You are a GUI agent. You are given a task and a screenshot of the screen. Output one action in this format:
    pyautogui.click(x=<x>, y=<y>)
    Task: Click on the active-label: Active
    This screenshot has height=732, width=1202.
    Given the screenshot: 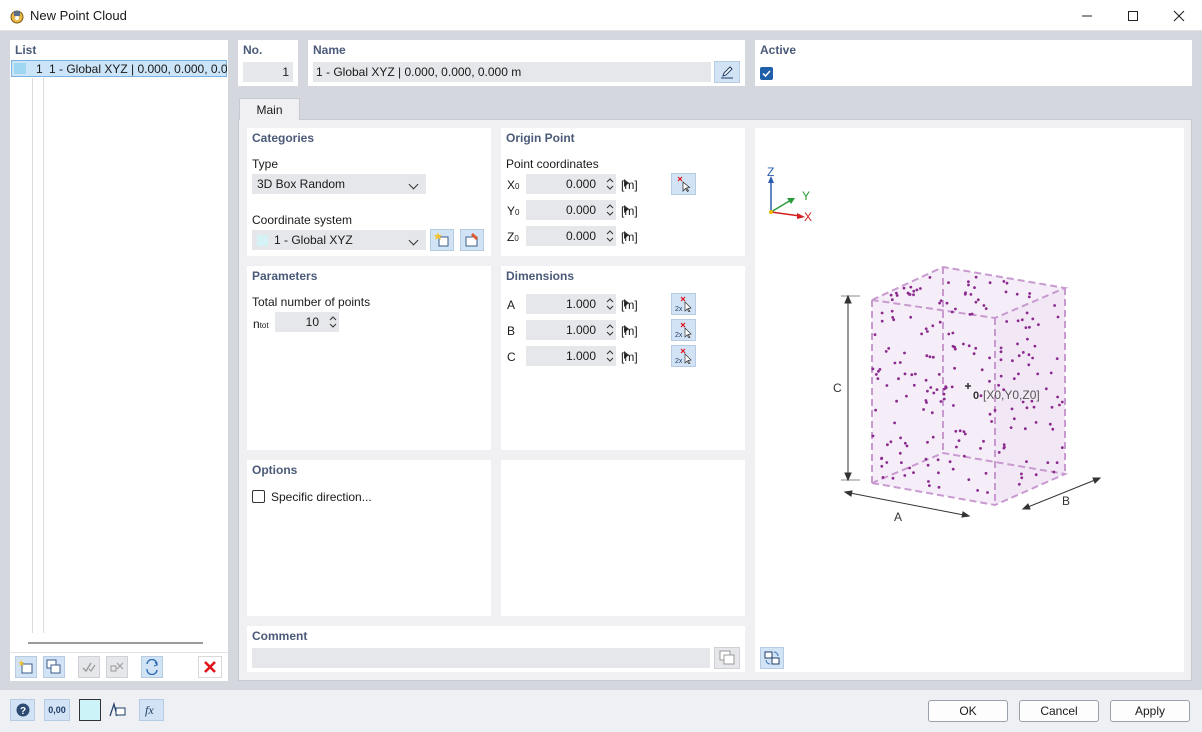 What is the action you would take?
    pyautogui.click(x=778, y=50)
    